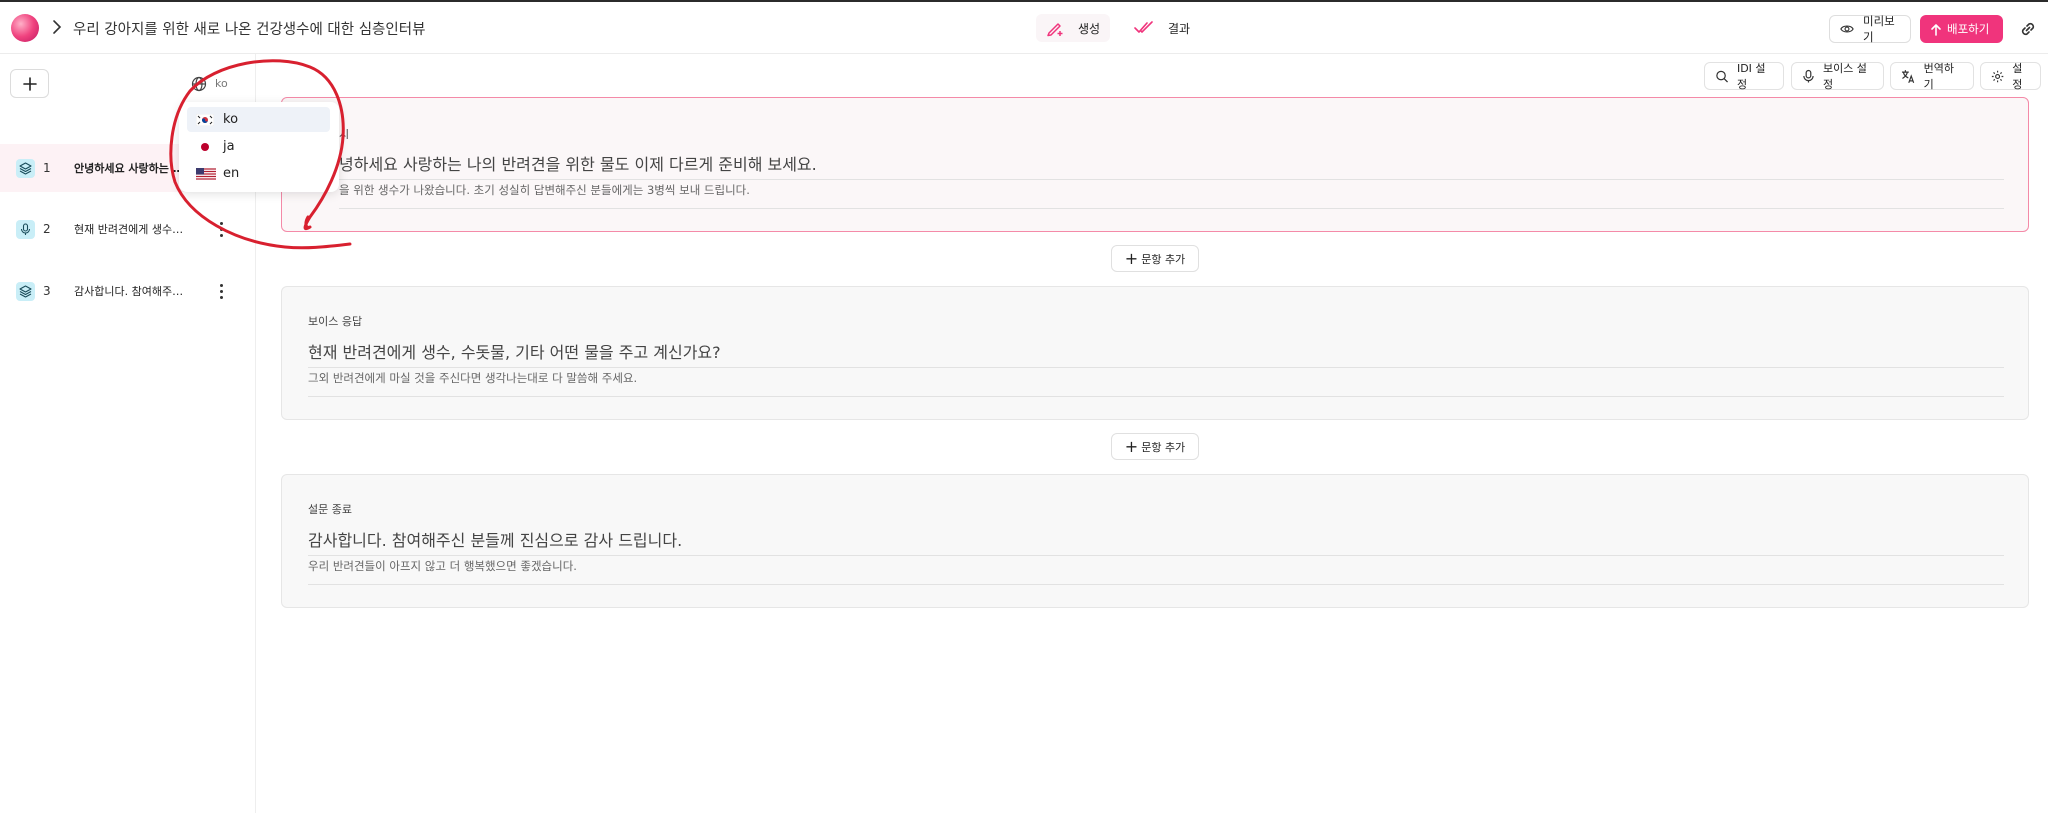 This screenshot has width=2048, height=813. I want to click on sidebar-item-label: 감사합니다. 참여해주신 분들께, so click(129, 291).